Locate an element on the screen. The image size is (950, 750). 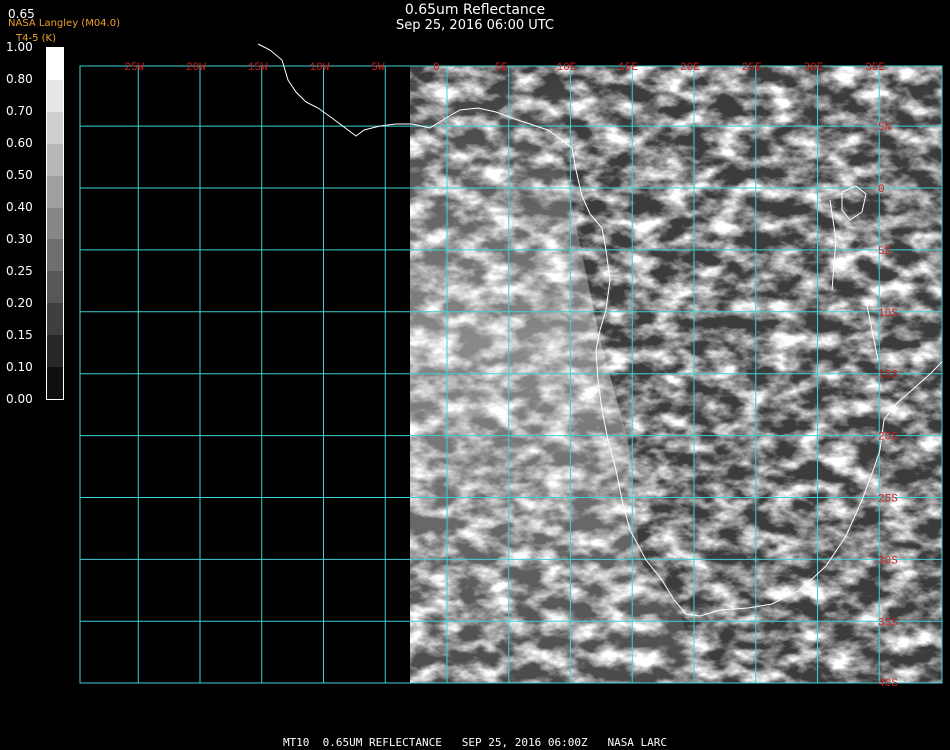
longitude-label: 10W is located at coordinates (320, 68).